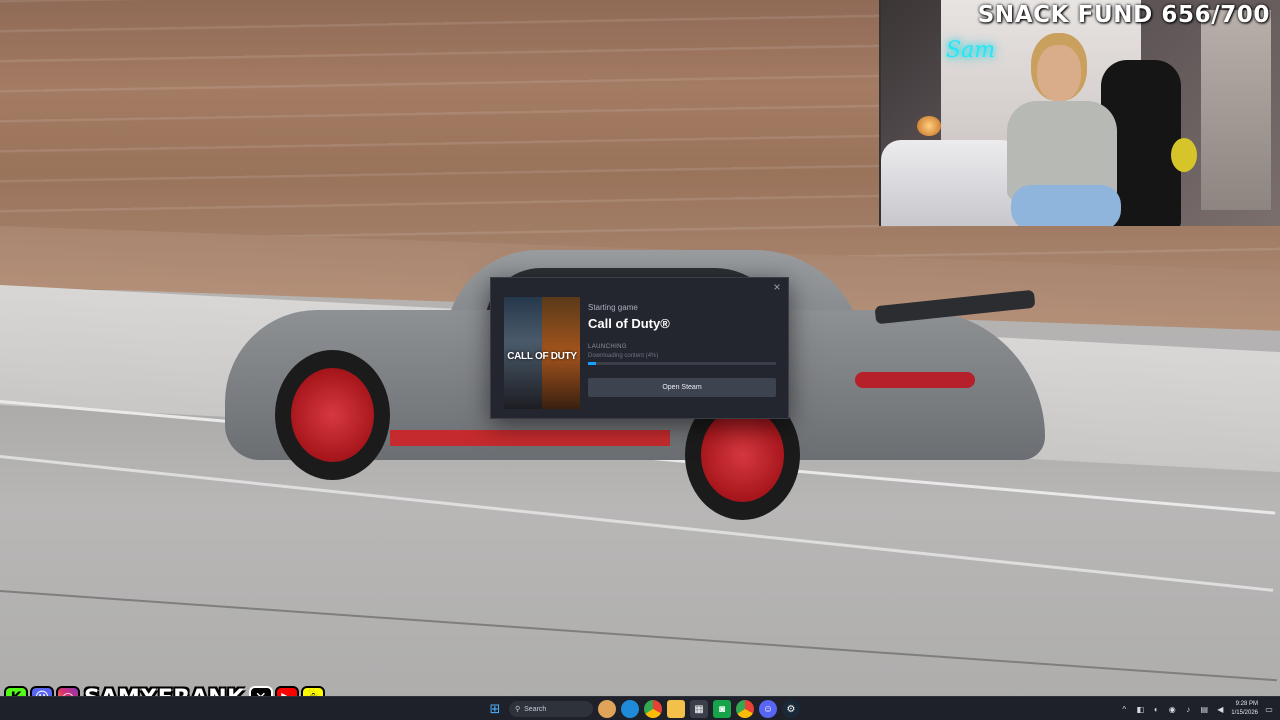  I want to click on open-steam-button: Open Steam, so click(682, 387).